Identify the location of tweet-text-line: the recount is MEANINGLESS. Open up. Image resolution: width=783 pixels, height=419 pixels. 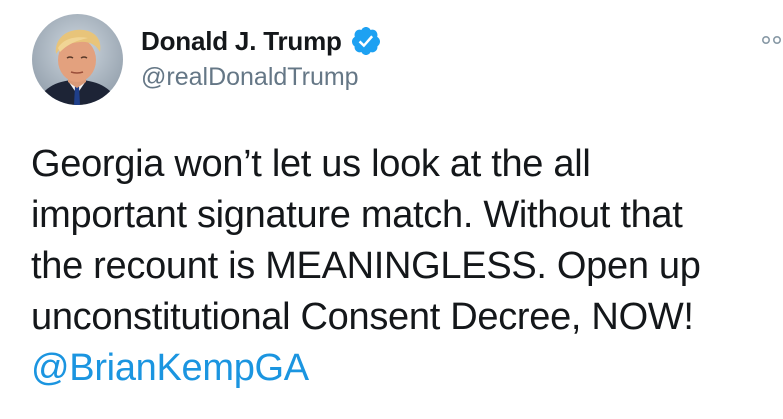
(366, 266).